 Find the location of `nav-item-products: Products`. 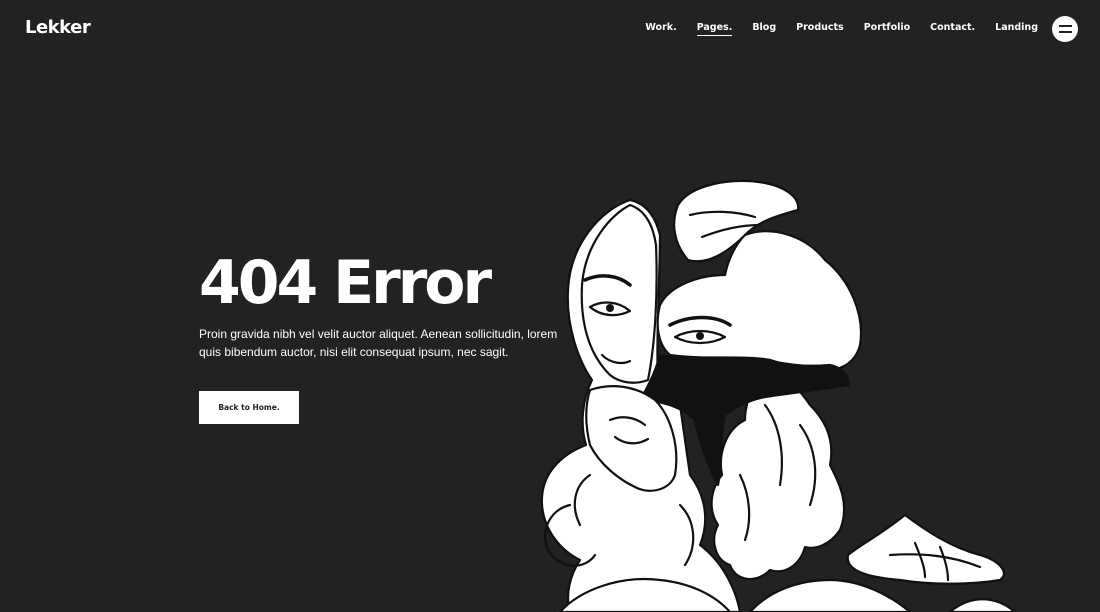

nav-item-products: Products is located at coordinates (820, 28).